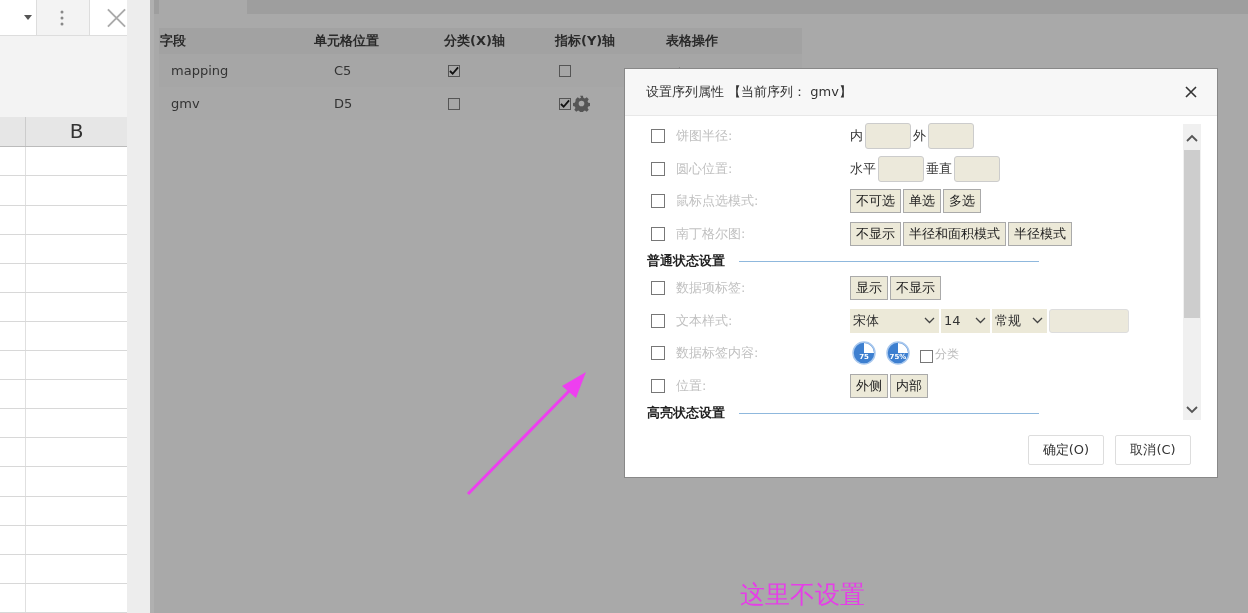 The height and width of the screenshot is (613, 1248). I want to click on field-label: 内, so click(856, 136).